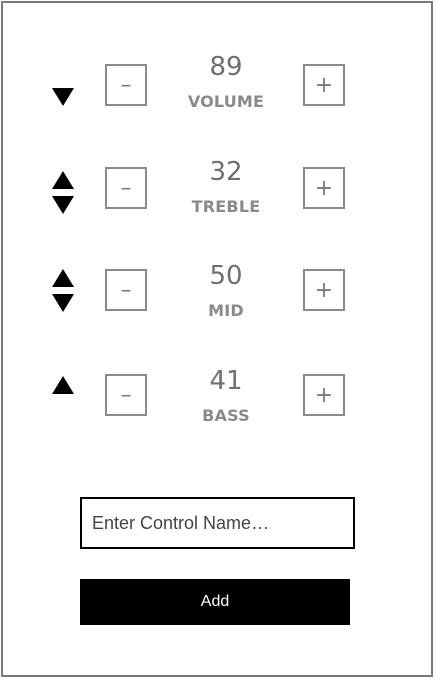  I want to click on control-row-treble: – 32 TREBLE +, so click(218, 190).